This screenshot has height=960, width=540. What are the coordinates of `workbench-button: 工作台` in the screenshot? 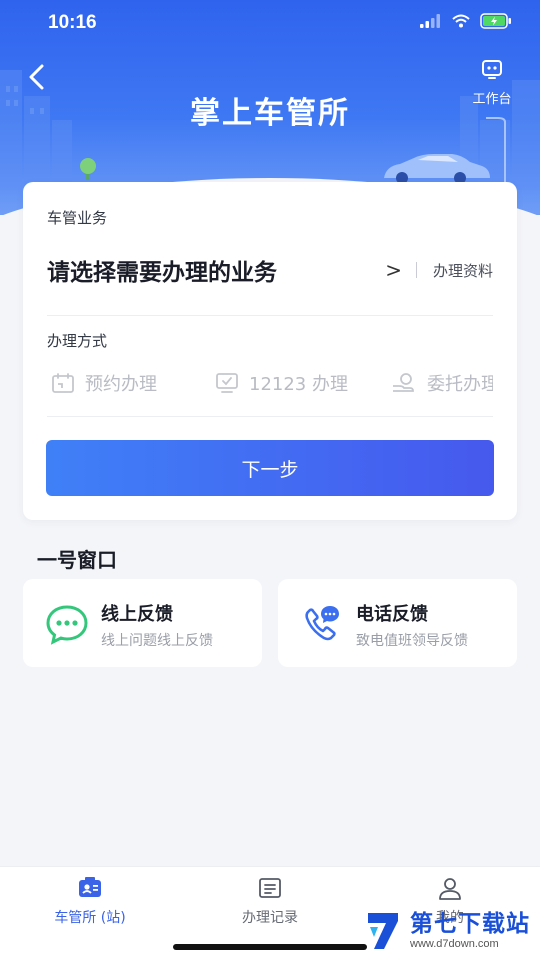 It's located at (492, 82).